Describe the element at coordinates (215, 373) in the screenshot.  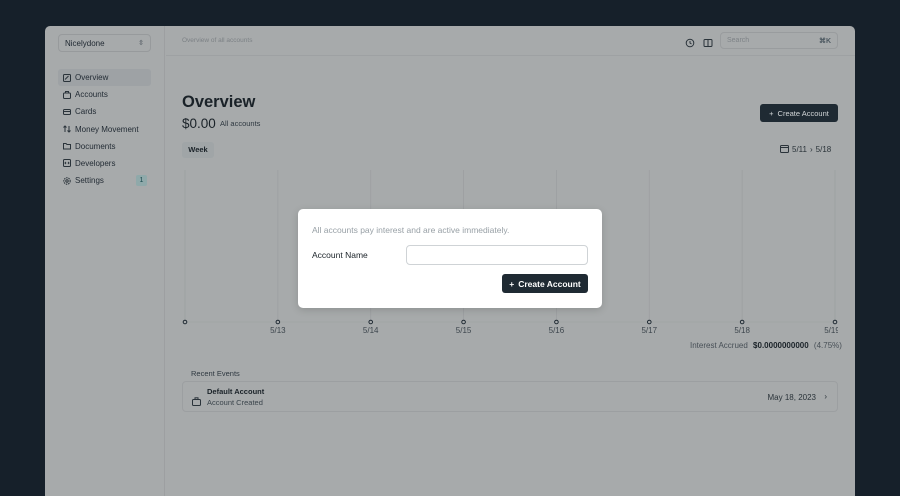
I see `recent-events-title: Recent Events` at that location.